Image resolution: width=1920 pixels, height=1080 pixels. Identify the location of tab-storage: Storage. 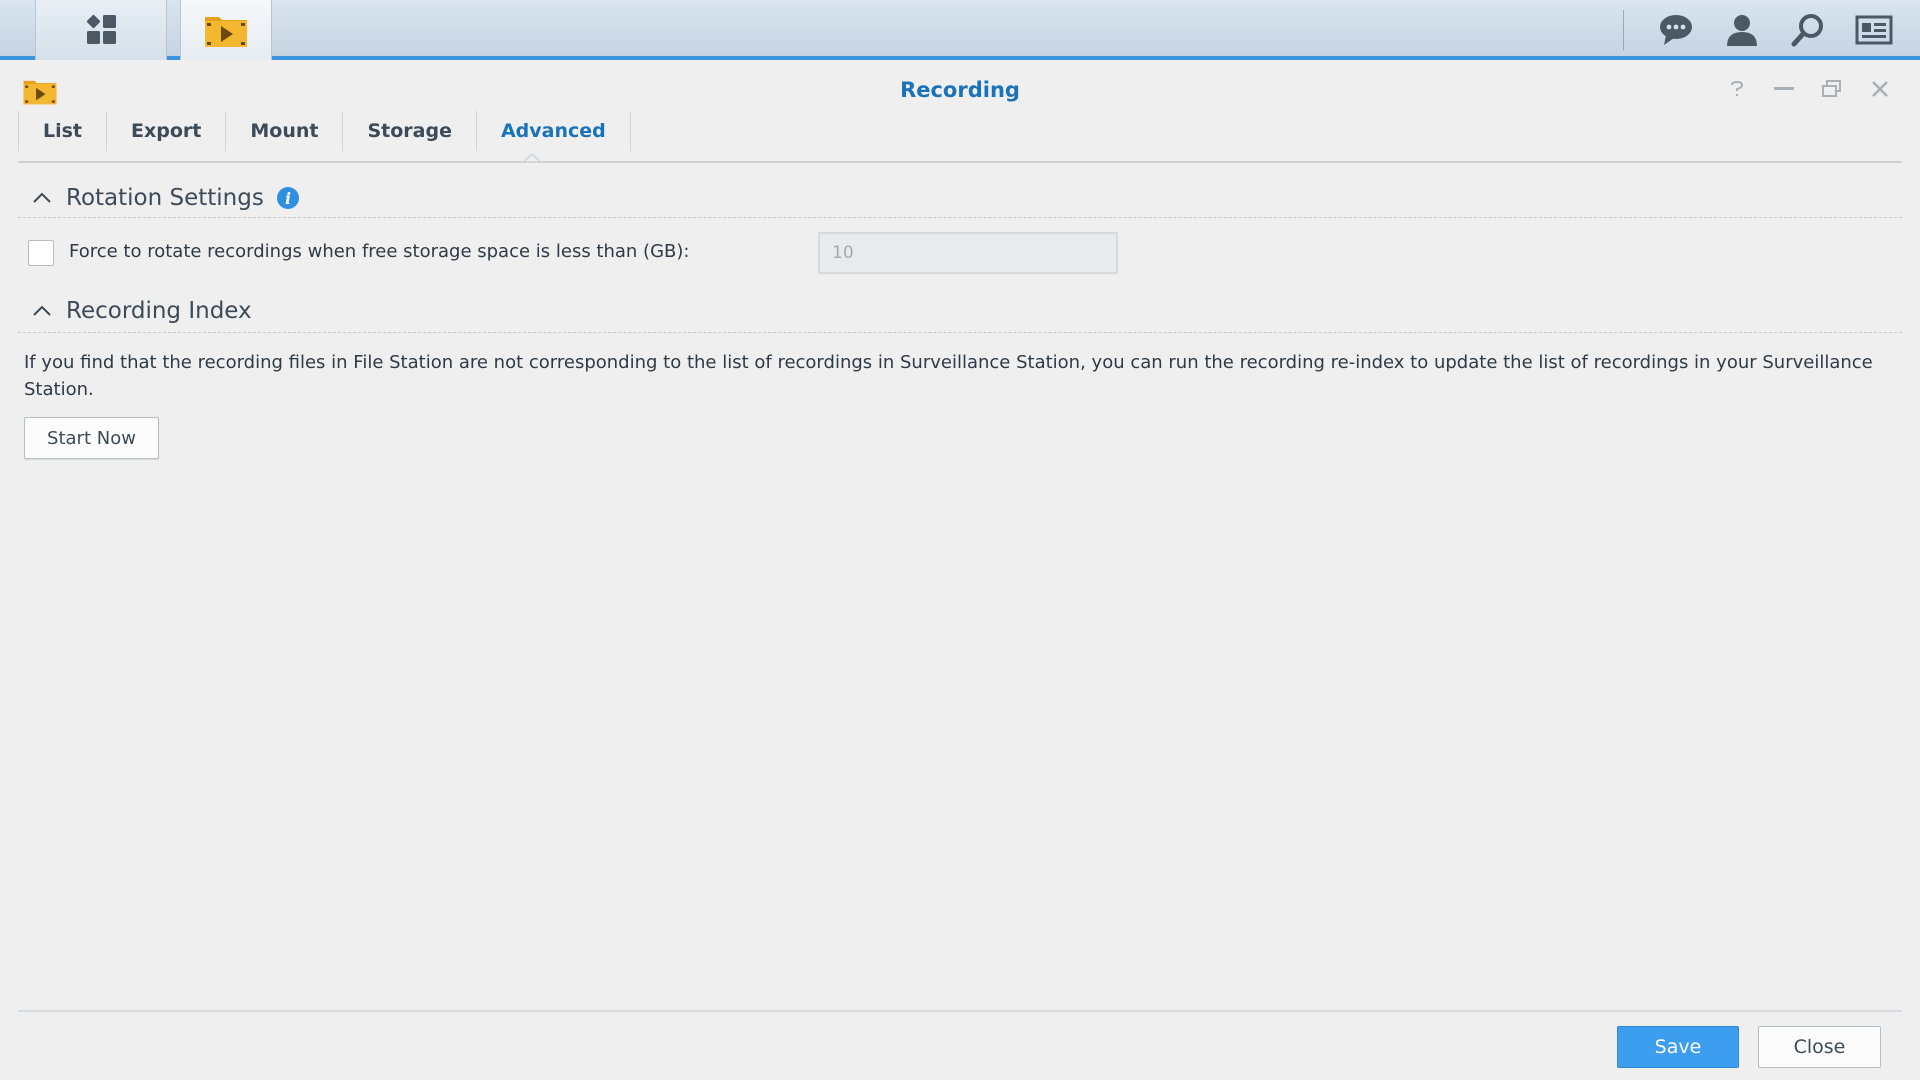
(409, 131).